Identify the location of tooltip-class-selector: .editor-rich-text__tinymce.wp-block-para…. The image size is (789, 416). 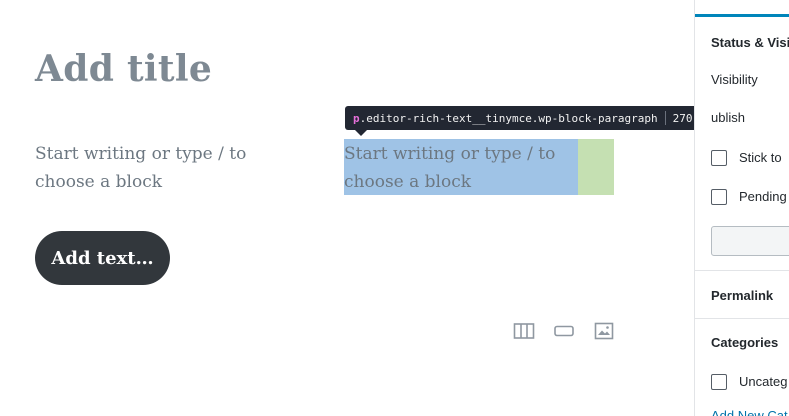
(508, 118).